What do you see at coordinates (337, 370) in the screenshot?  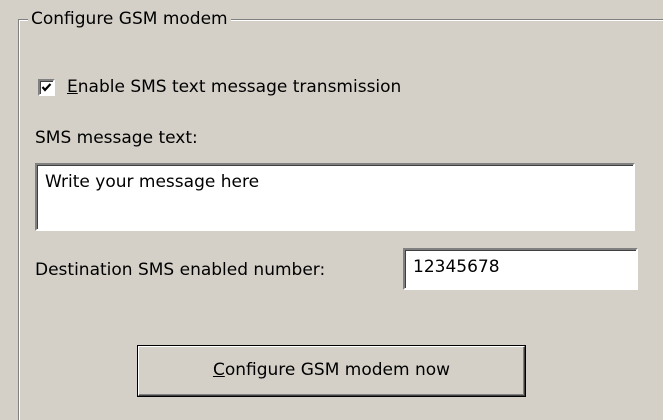 I see `configure-button-label: onfigure GSM modem now` at bounding box center [337, 370].